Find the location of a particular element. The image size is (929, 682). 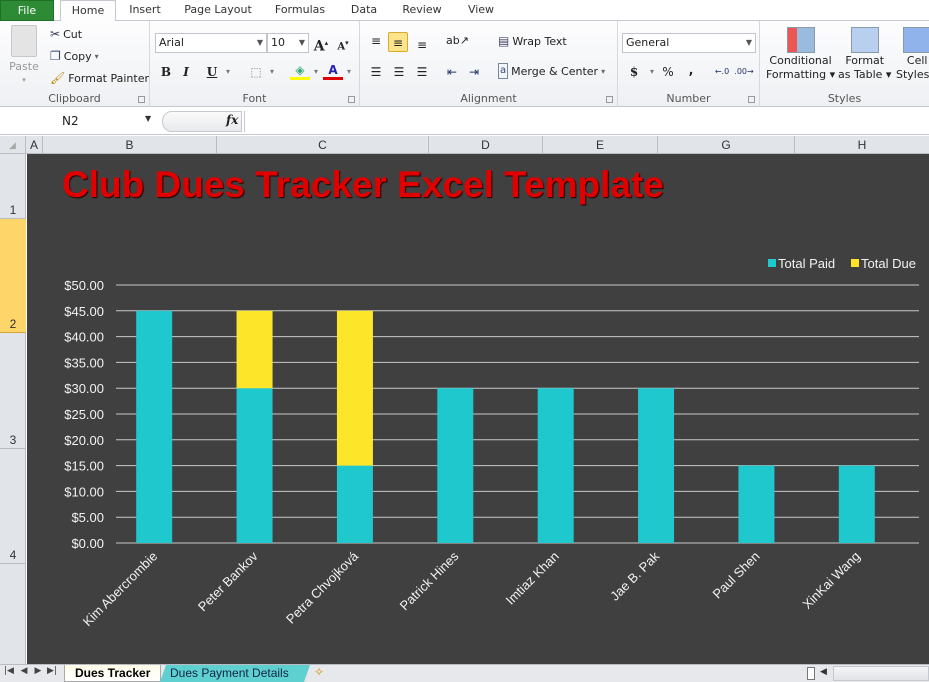

font-dialog-launcher is located at coordinates (351, 99).